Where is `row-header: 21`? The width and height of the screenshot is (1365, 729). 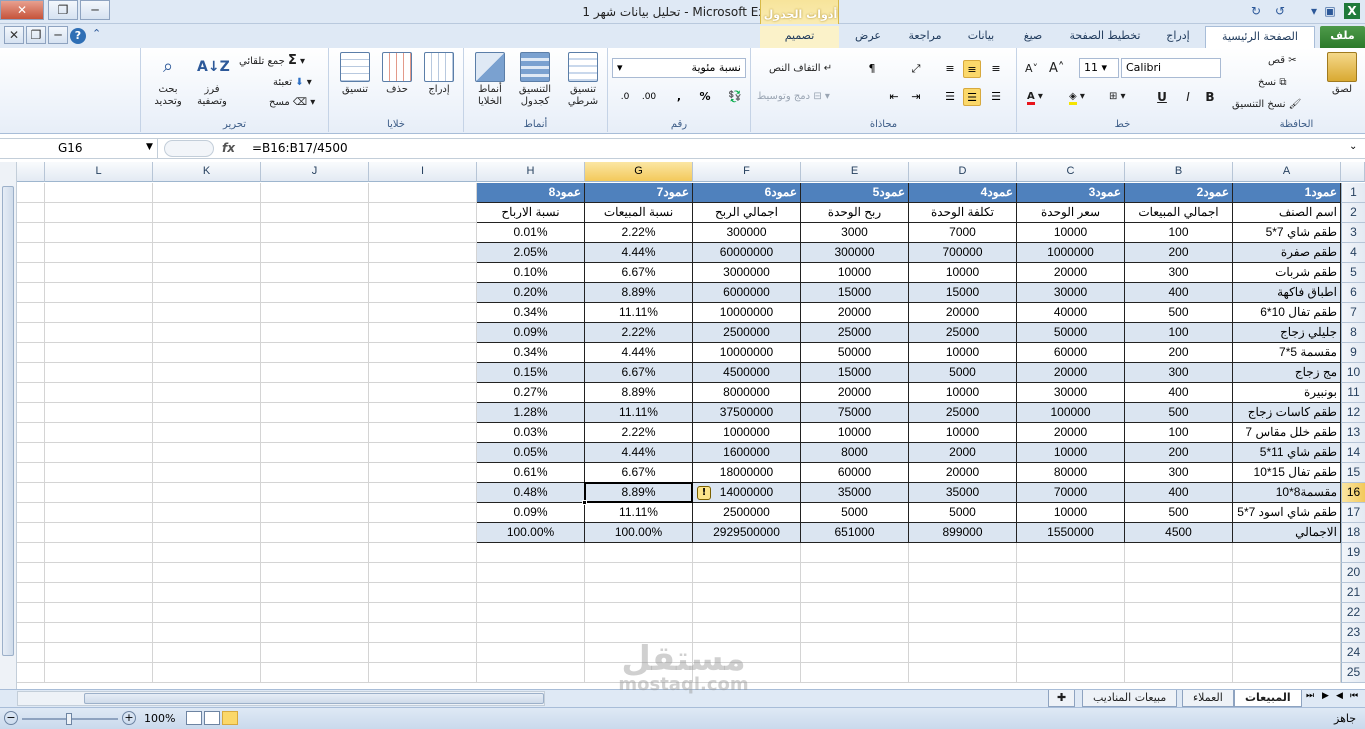 row-header: 21 is located at coordinates (1353, 593).